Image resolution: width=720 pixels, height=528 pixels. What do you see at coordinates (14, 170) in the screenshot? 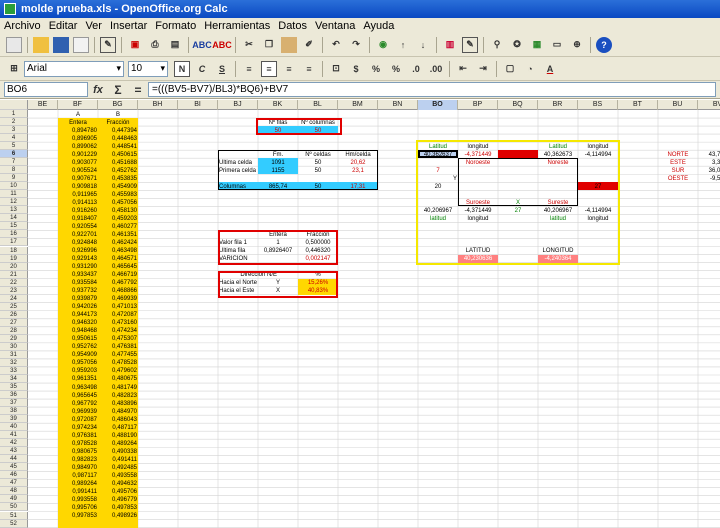
I see `row-header-8: 8` at bounding box center [14, 170].